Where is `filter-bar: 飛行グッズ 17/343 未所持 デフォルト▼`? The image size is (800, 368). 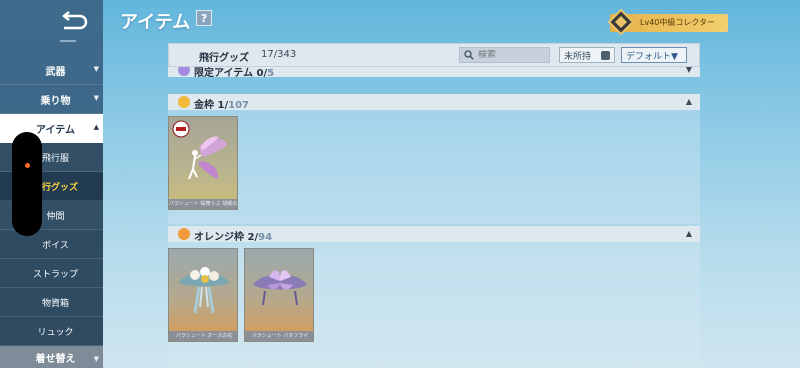
filter-bar: 飛行グッズ 17/343 未所持 デフォルト▼ is located at coordinates (434, 55).